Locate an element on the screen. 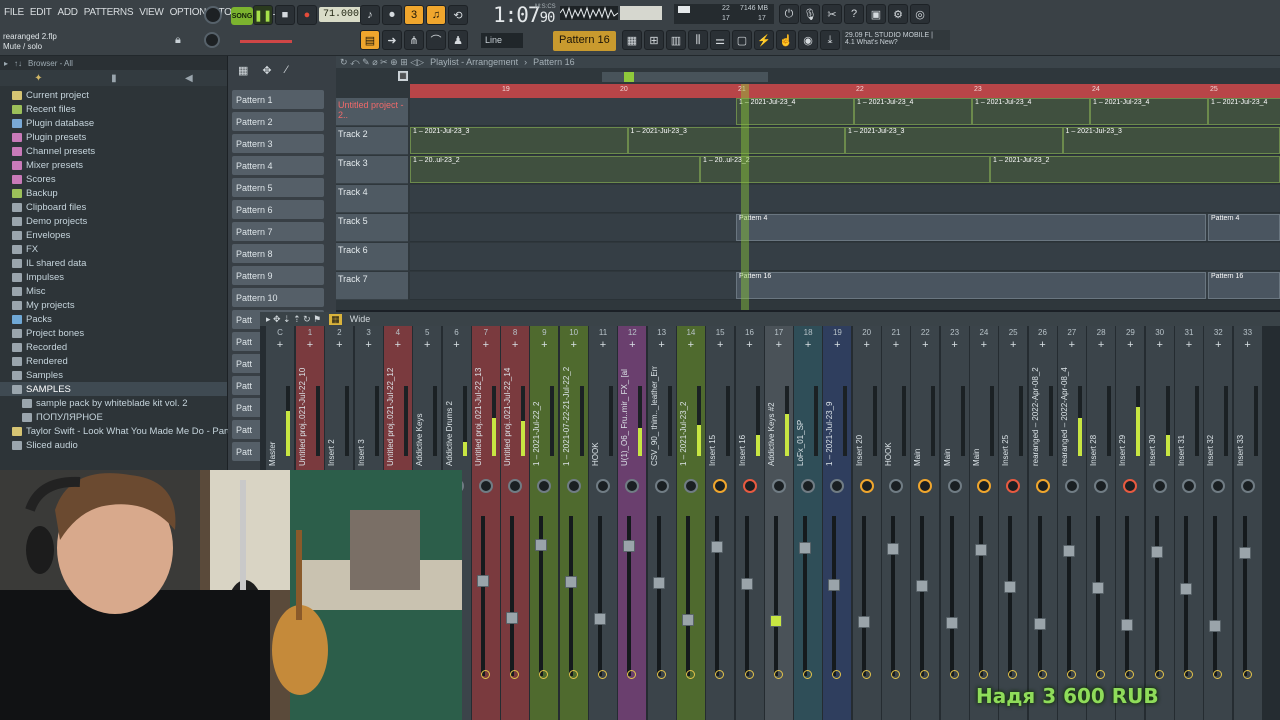 The height and width of the screenshot is (720, 1280). track-lane: Pattern 16 Pattern 16 is located at coordinates (845, 286).